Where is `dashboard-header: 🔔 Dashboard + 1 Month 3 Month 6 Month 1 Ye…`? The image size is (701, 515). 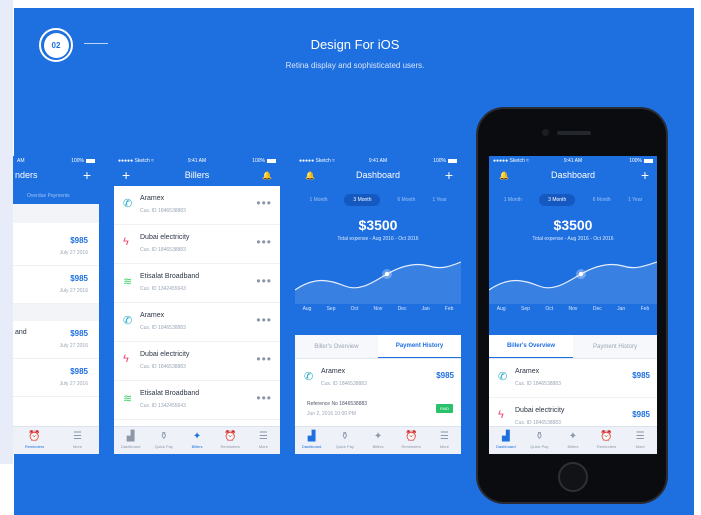 dashboard-header: 🔔 Dashboard + 1 Month 3 Month 6 Month 1 Ye… is located at coordinates (378, 237).